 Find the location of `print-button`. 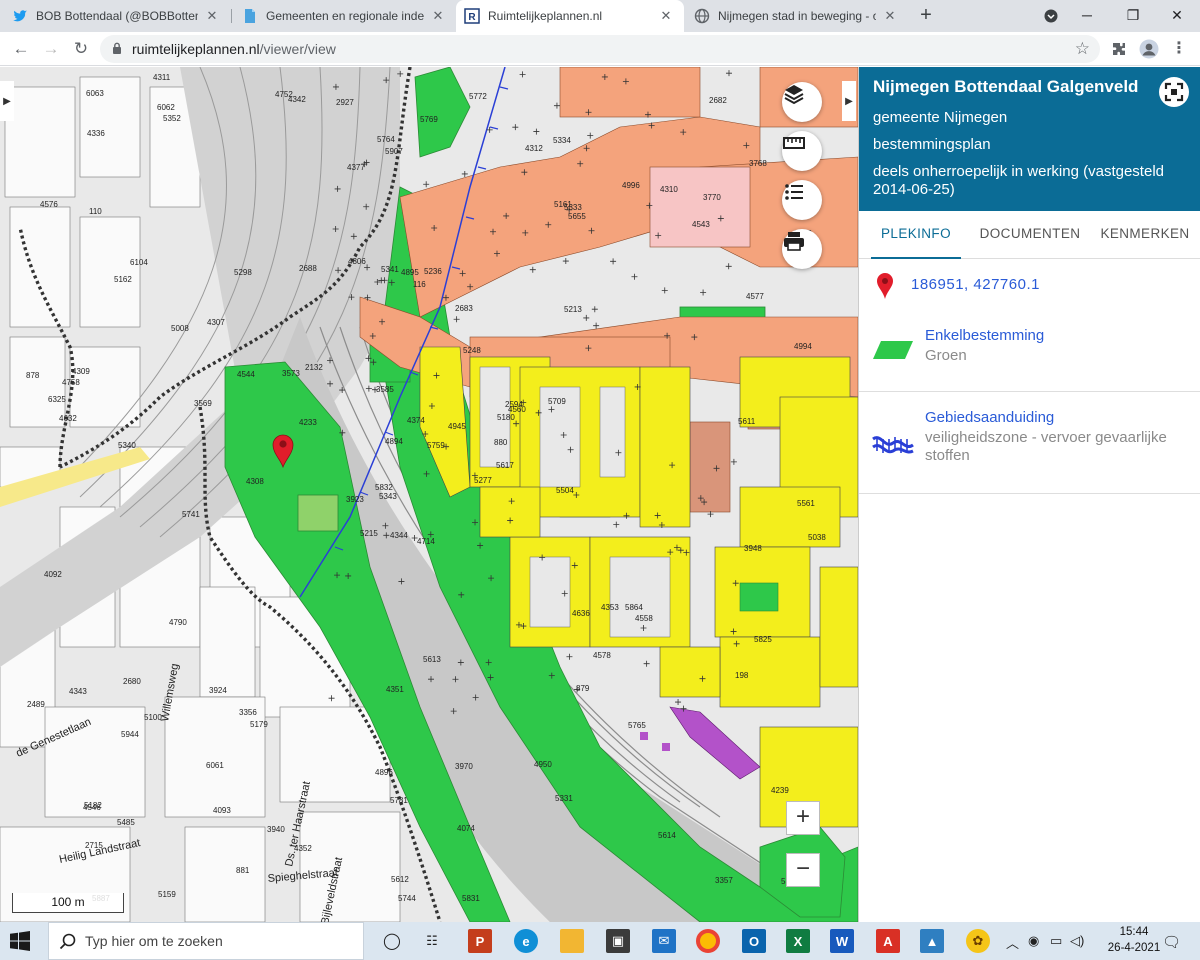

print-button is located at coordinates (802, 249).